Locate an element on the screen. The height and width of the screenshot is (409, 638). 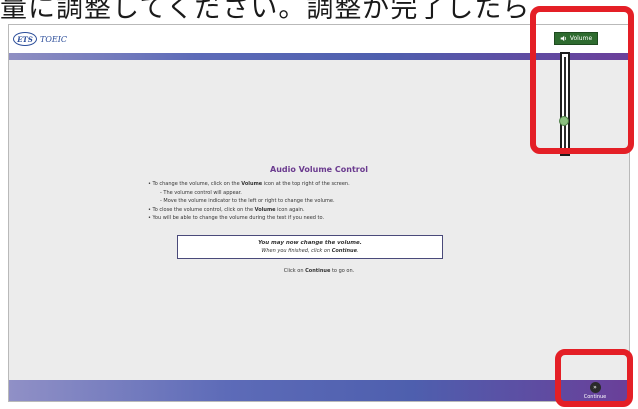
ets-toeic-logo: ETS TOEIC is located at coordinates (40, 39).